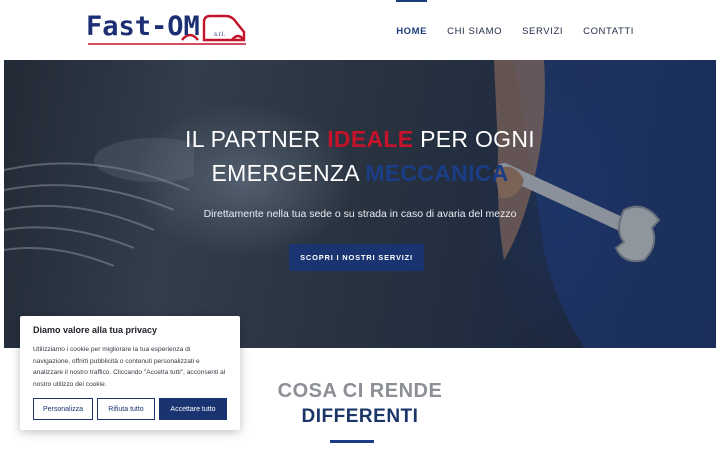 The image size is (720, 450). What do you see at coordinates (95, 330) in the screenshot?
I see `cookie-title: Diamo valore alla tua privacy` at bounding box center [95, 330].